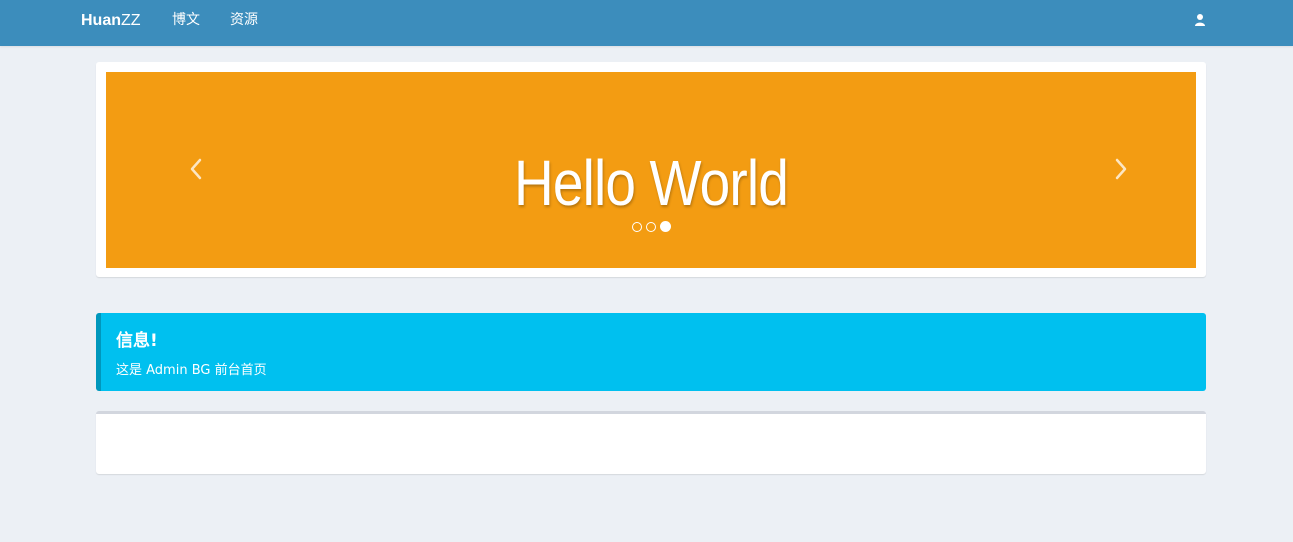 Image resolution: width=1293 pixels, height=542 pixels. What do you see at coordinates (101, 20) in the screenshot?
I see `brand-bold-text: Huan` at bounding box center [101, 20].